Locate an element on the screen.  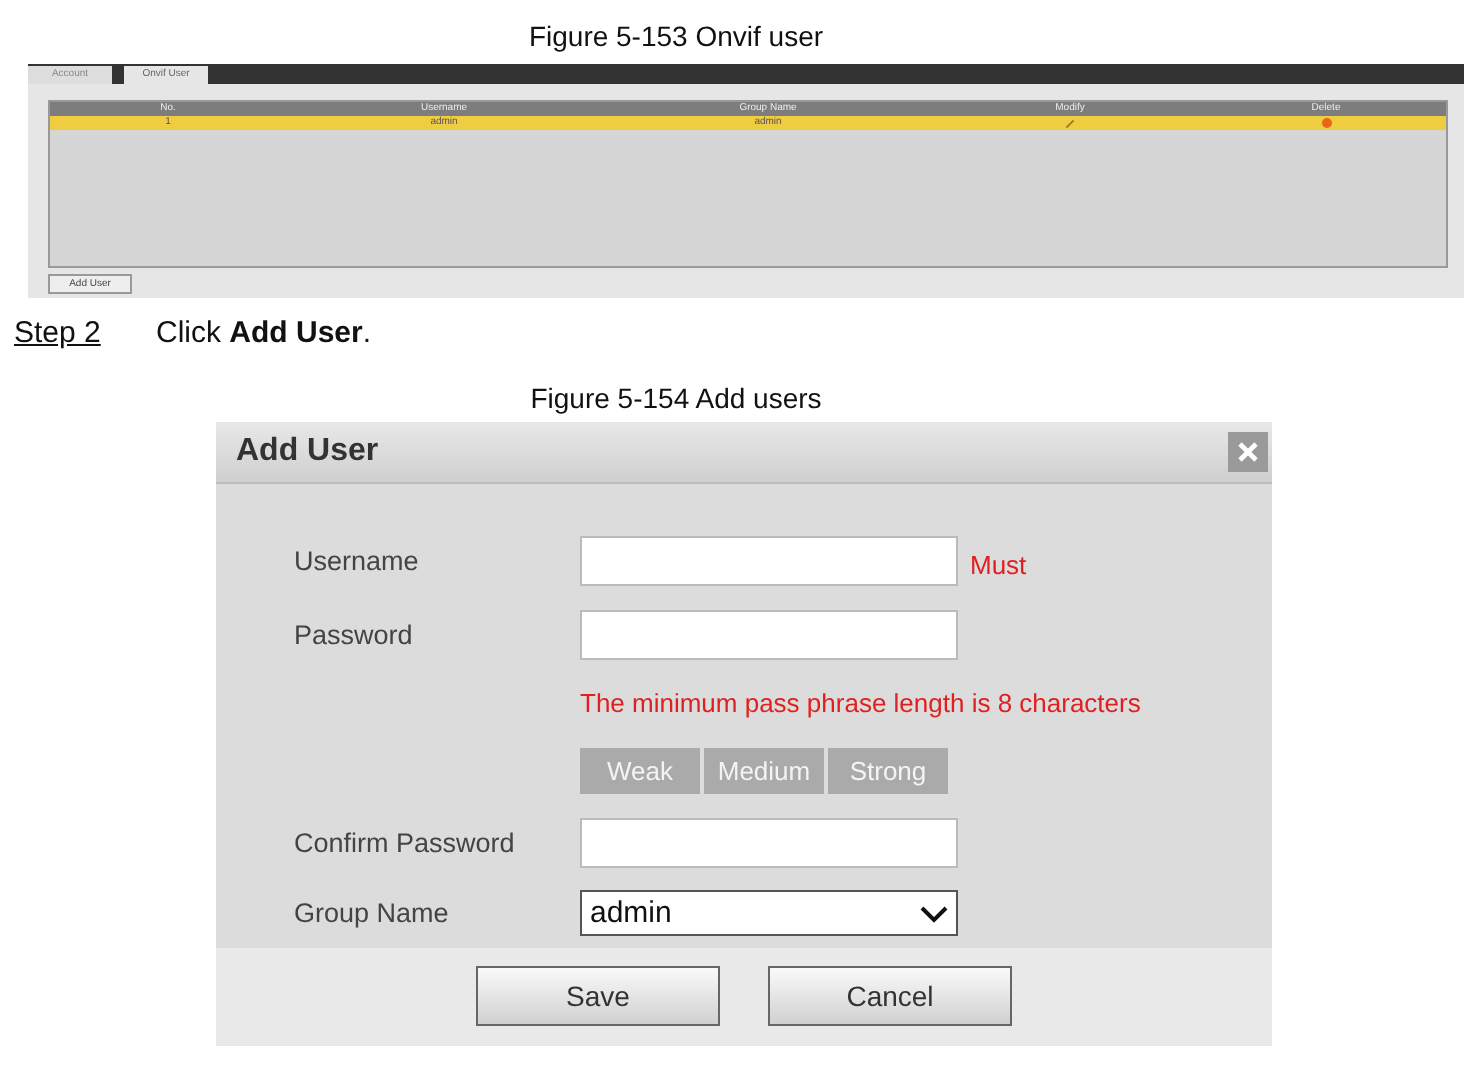
pencil-icon is located at coordinates (1070, 123).